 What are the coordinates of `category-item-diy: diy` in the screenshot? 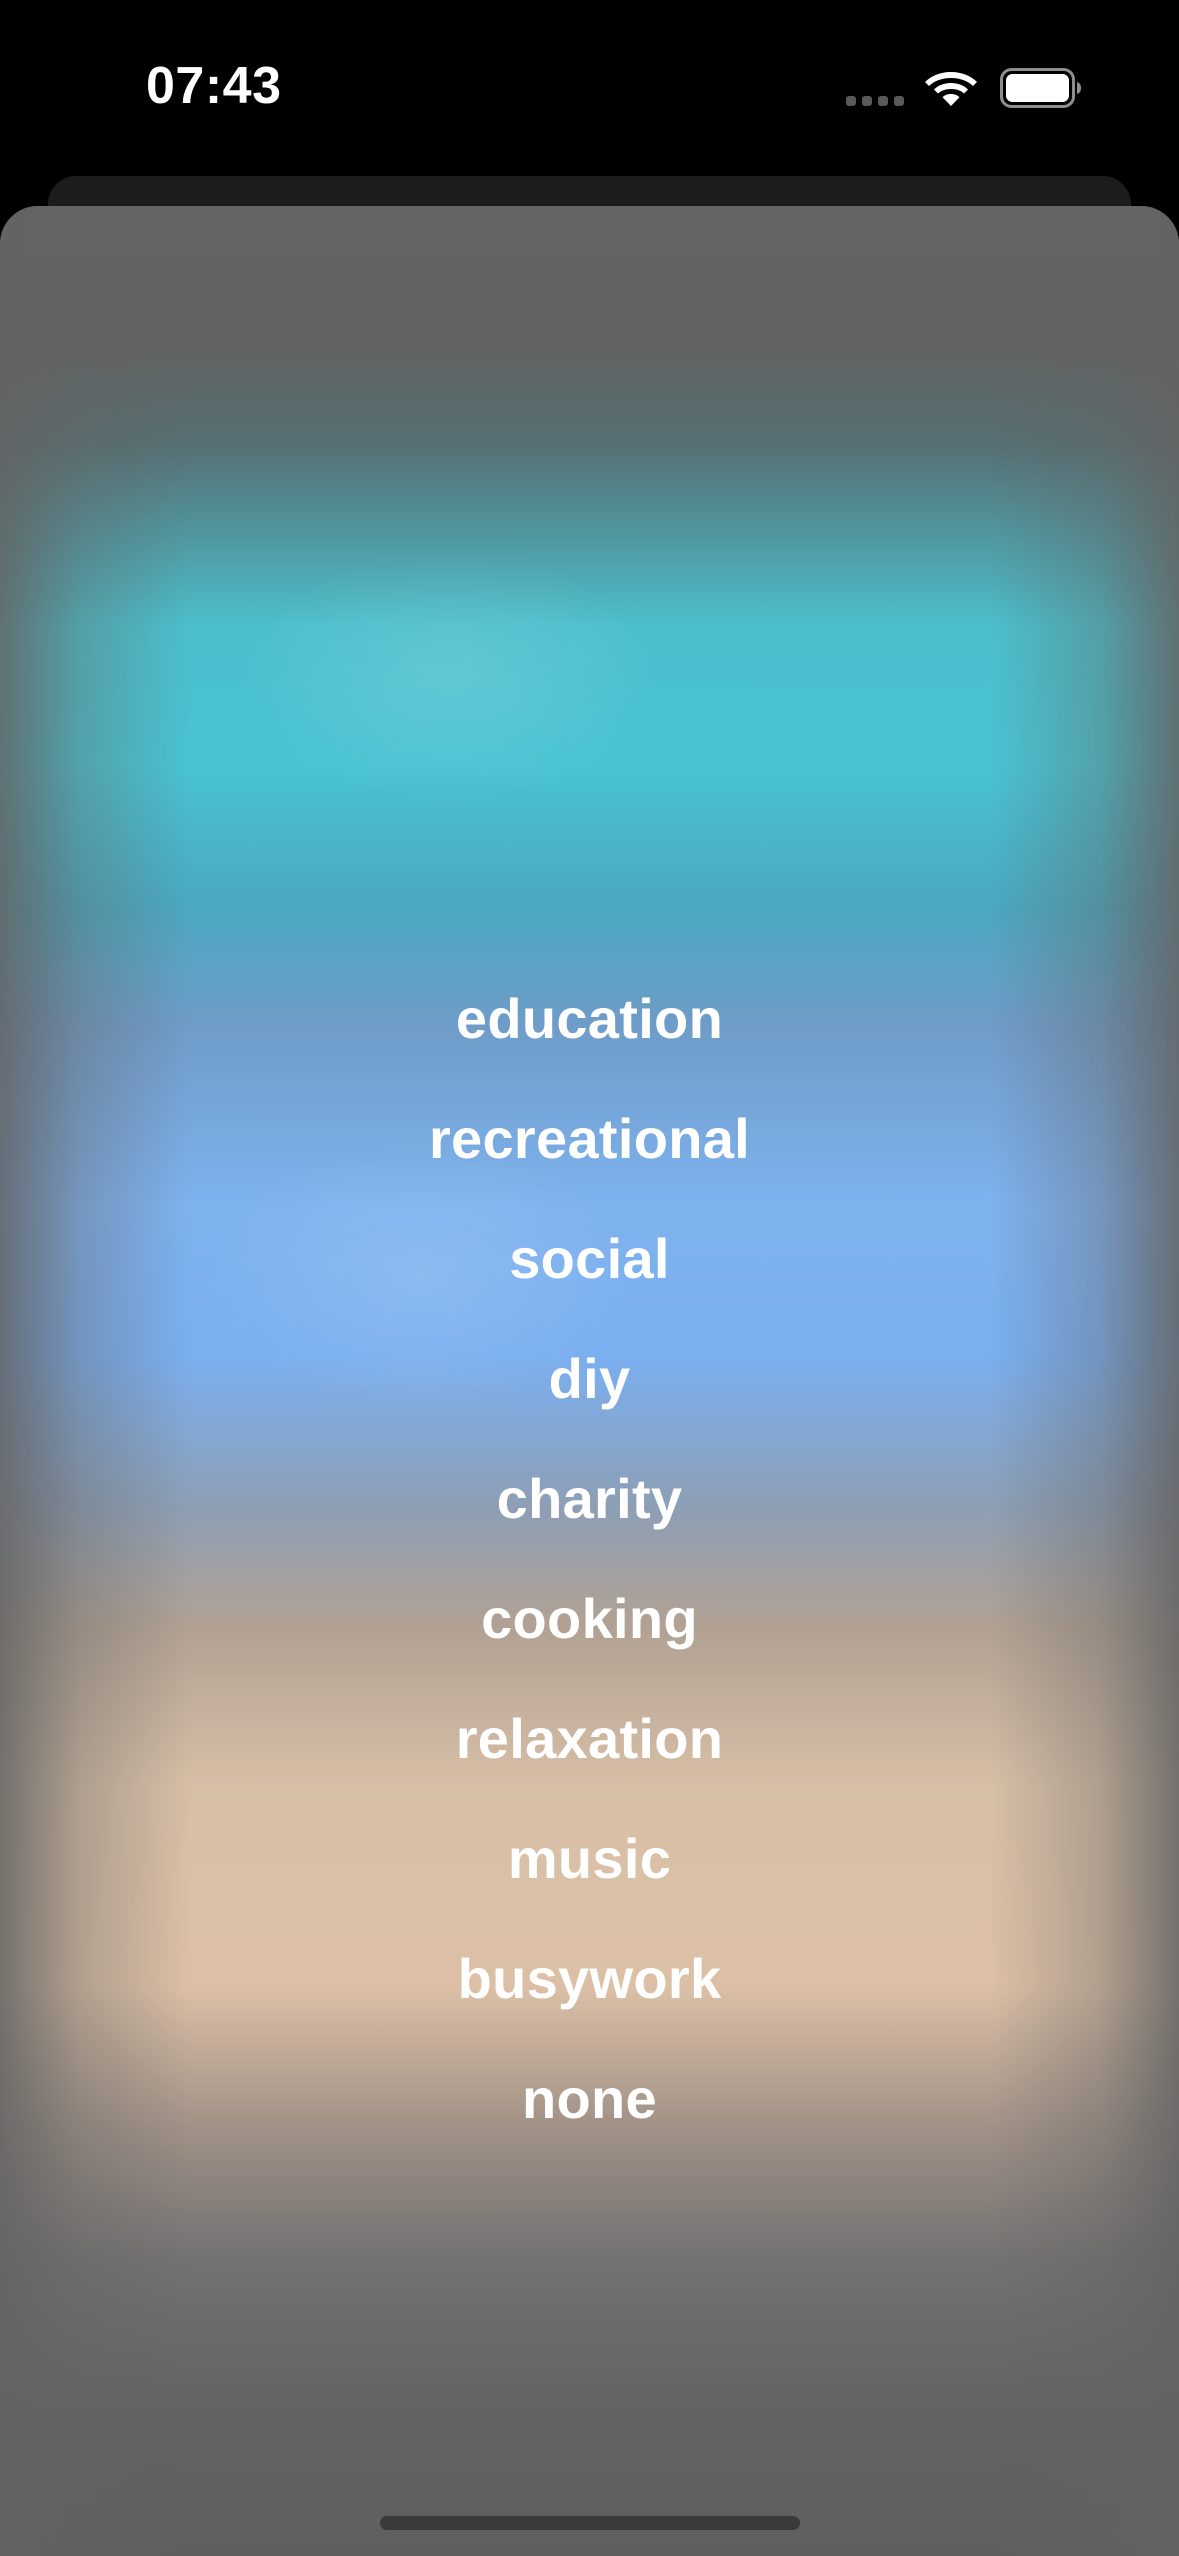 It's located at (589, 1378).